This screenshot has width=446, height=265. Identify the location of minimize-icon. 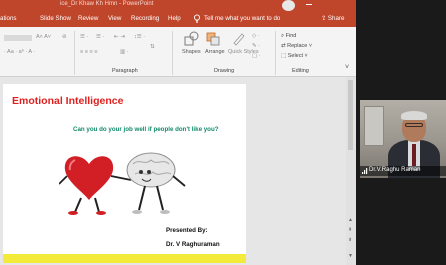
(309, 4).